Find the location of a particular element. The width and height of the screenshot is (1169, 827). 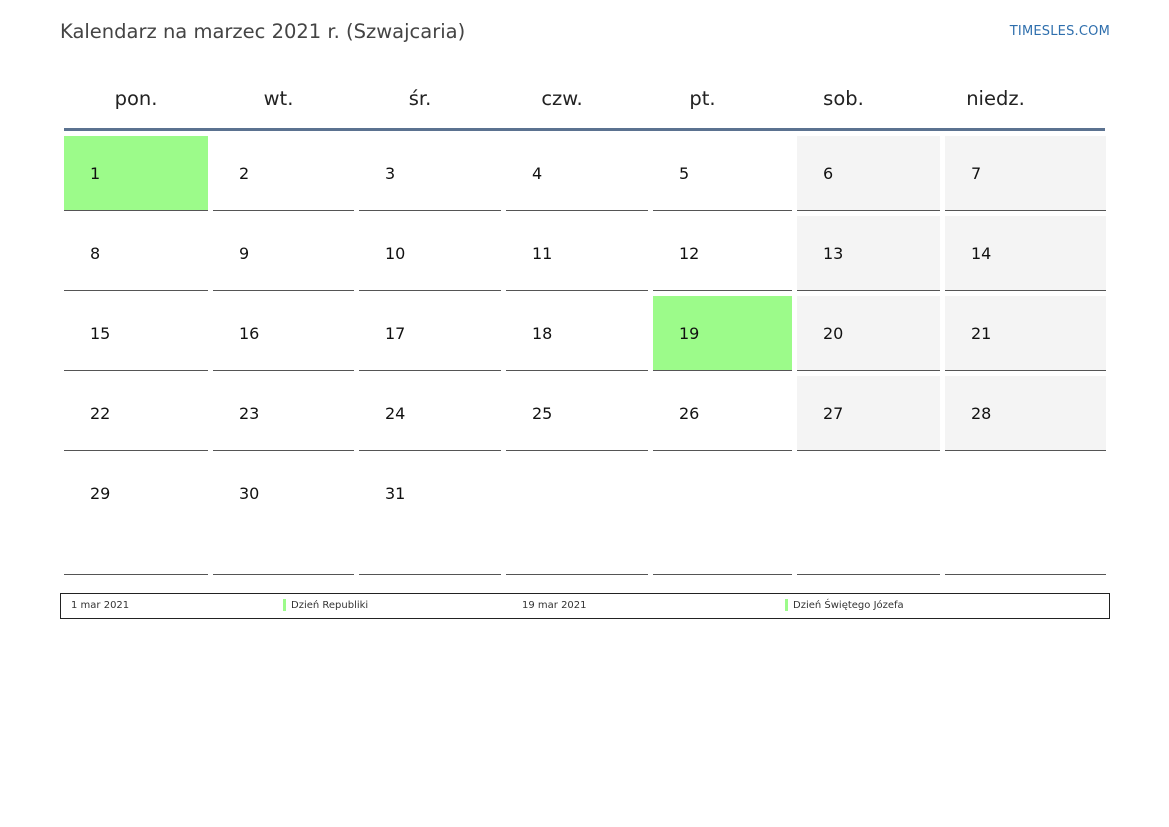

weekday-tue: wt. is located at coordinates (278, 98).